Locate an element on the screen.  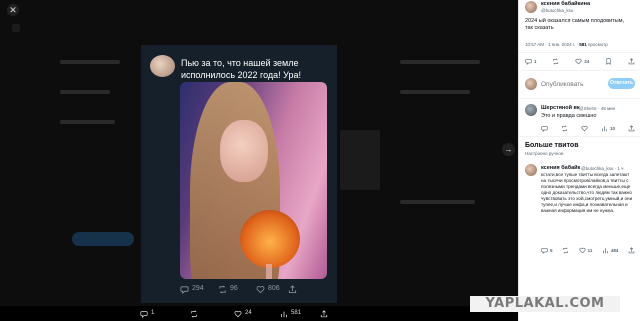
like-button: 24 is located at coordinates (582, 61).